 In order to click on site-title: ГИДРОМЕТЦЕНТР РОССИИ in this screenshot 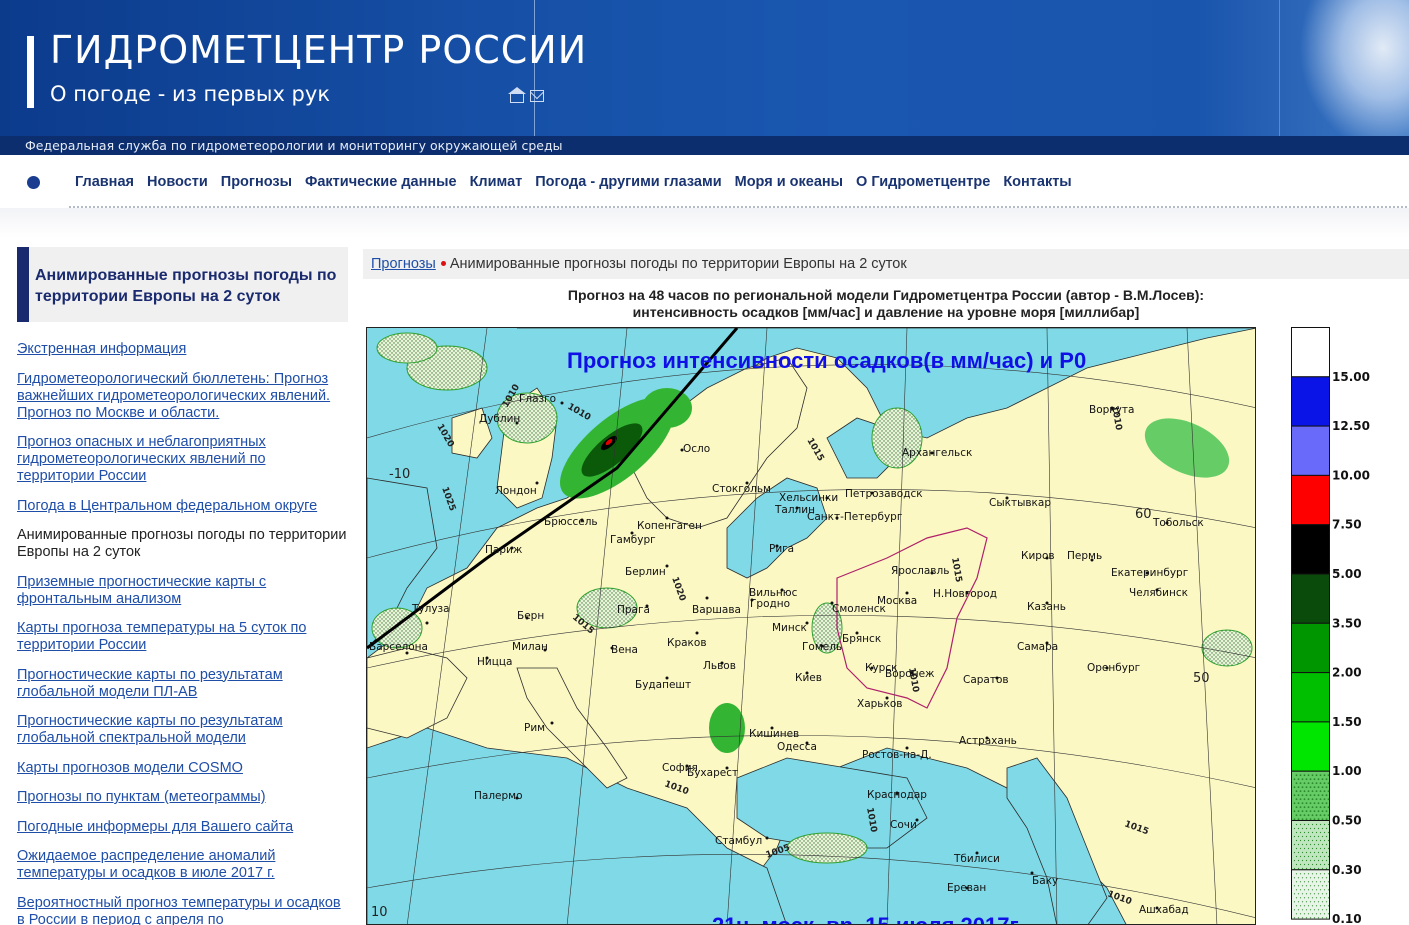, I will do `click(318, 50)`.